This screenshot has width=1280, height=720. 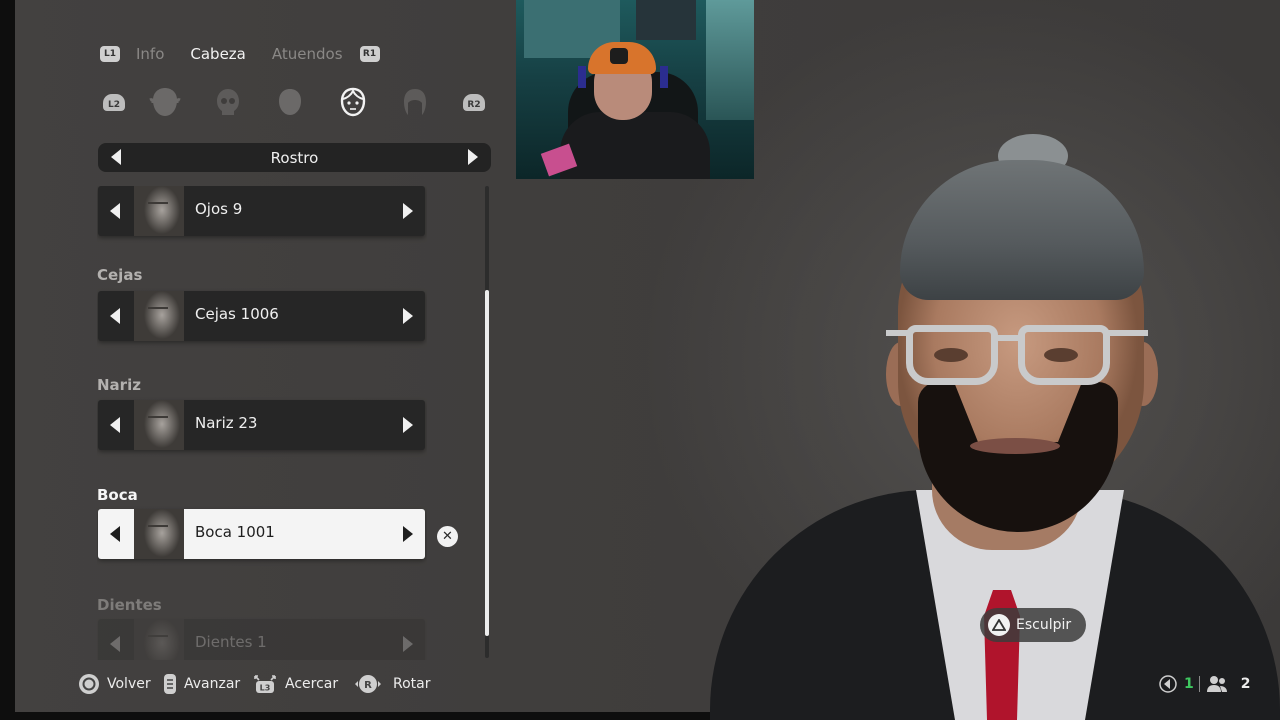 What do you see at coordinates (235, 532) in the screenshot?
I see `item-value: Boca 1001` at bounding box center [235, 532].